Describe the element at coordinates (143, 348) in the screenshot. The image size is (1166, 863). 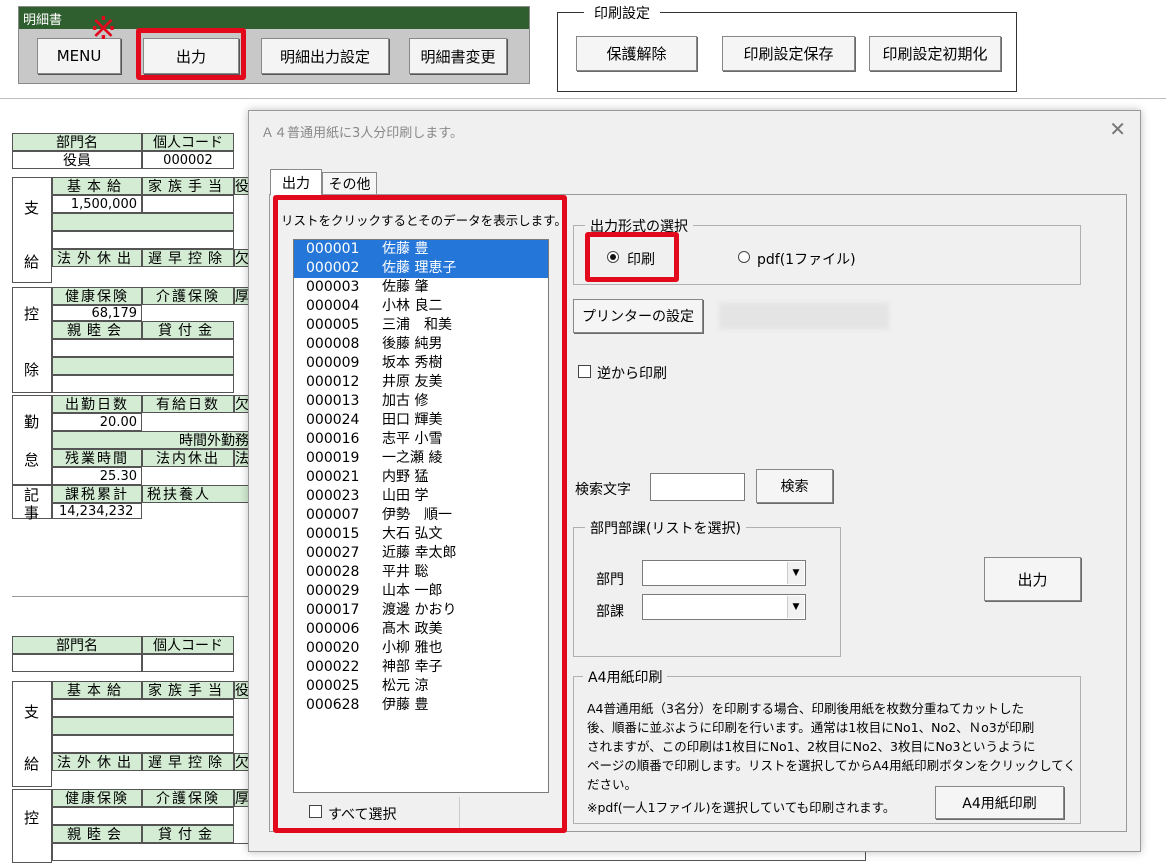
I see `deduct-empty-row` at that location.